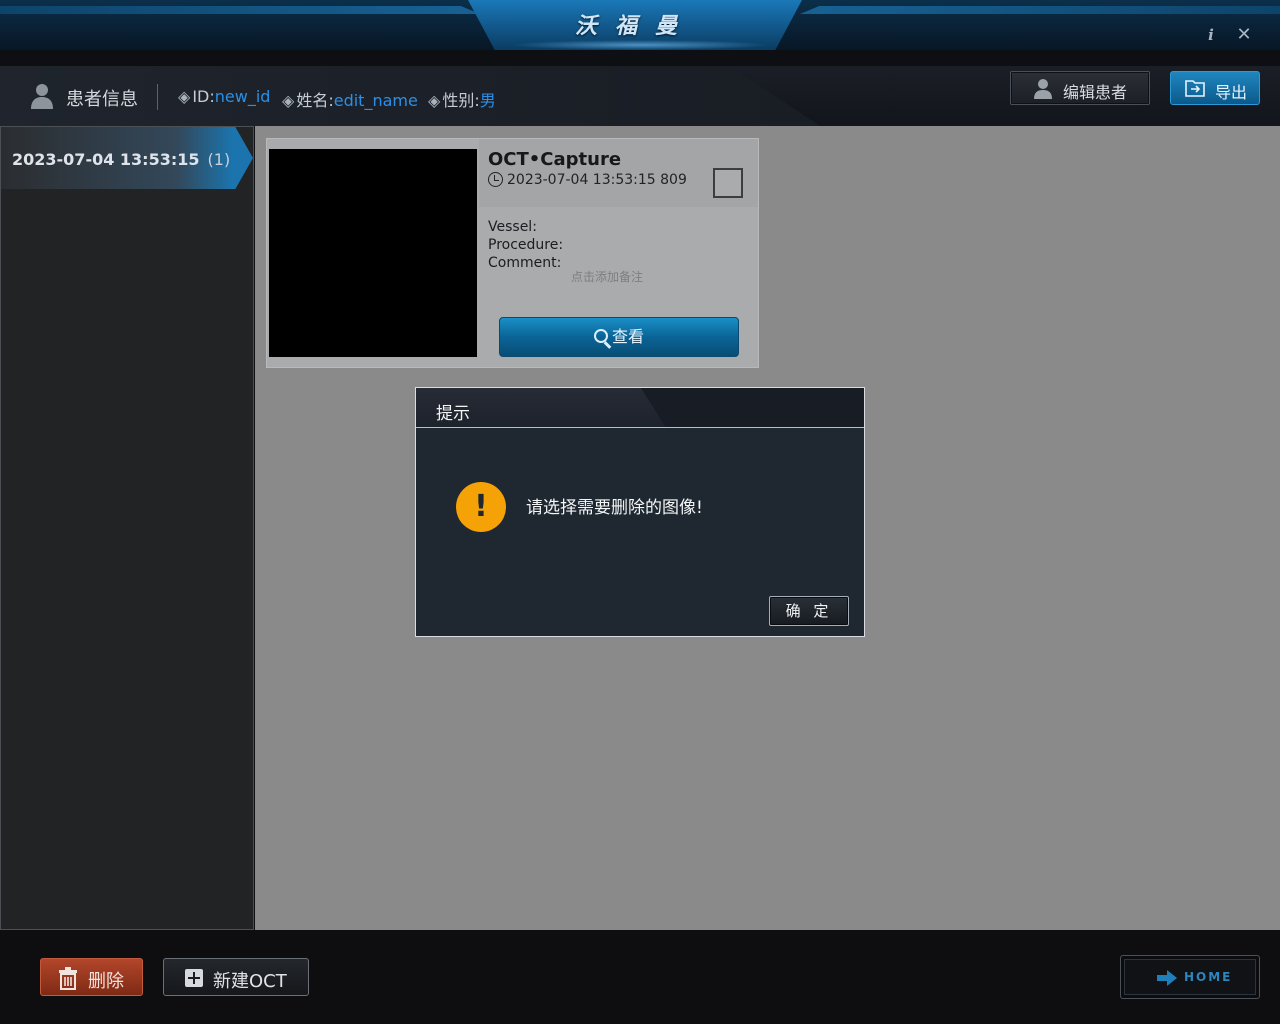 This screenshot has width=1280, height=1024. I want to click on patient-gender-value: 男, so click(487, 100).